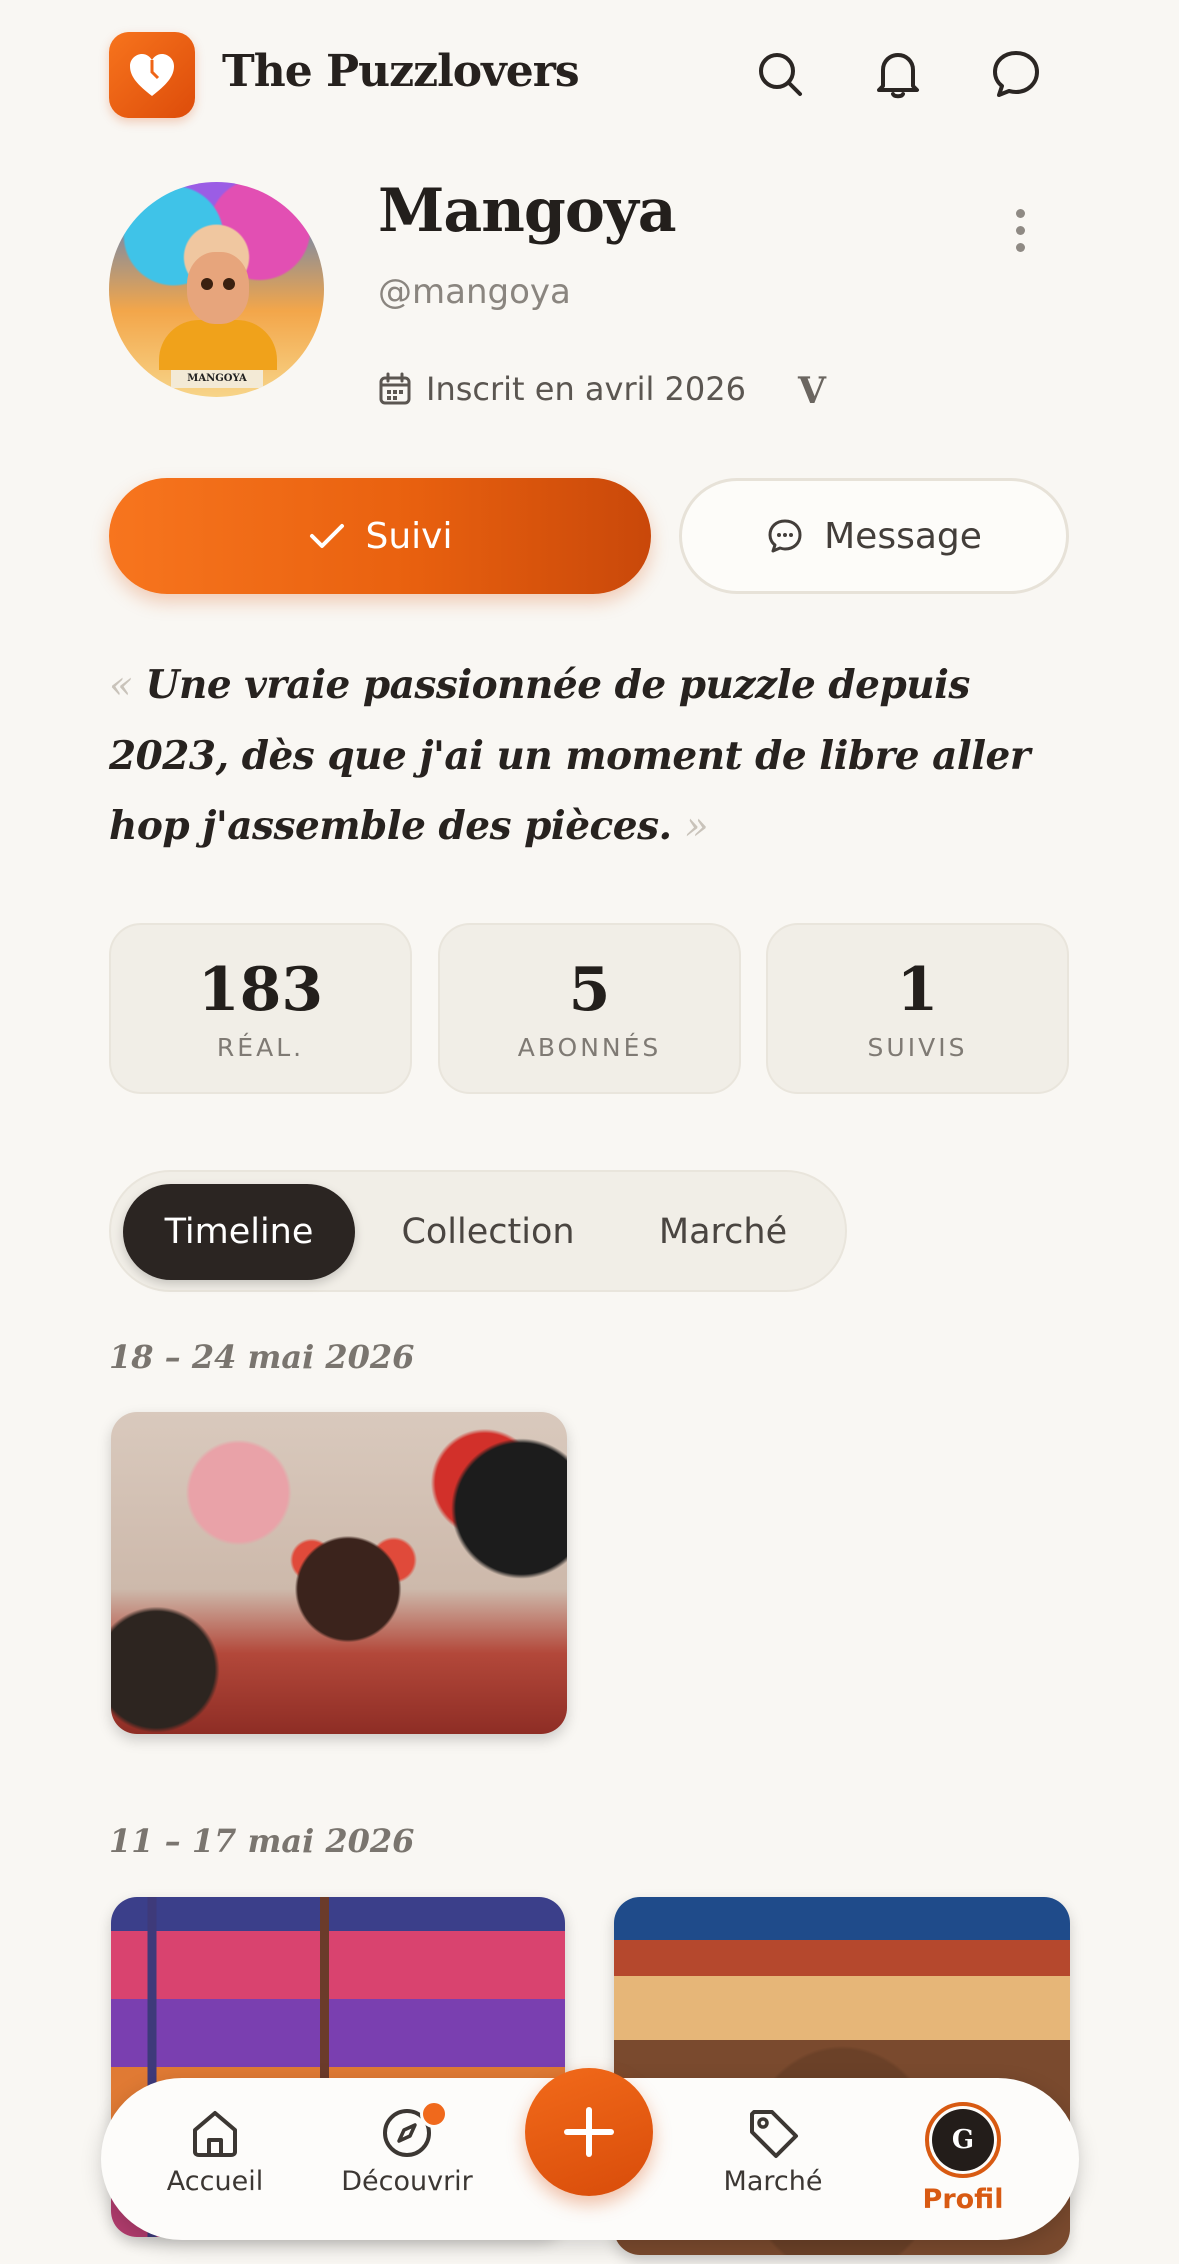 Image resolution: width=1179 pixels, height=2264 pixels. Describe the element at coordinates (589, 75) in the screenshot. I see `app-header: The Puzzlovers` at that location.